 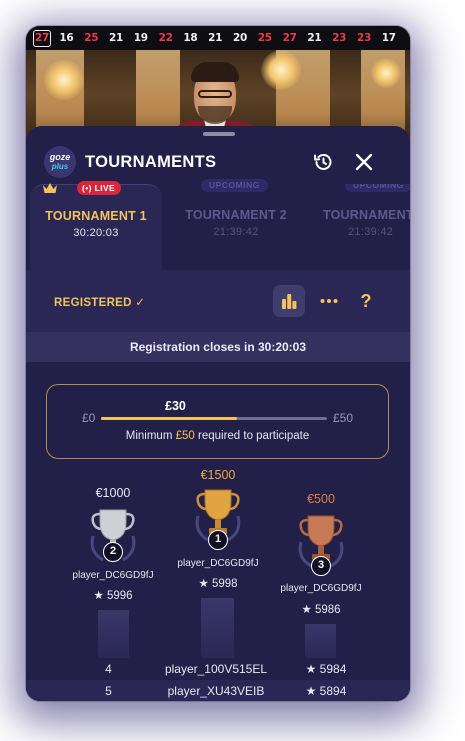 What do you see at coordinates (113, 493) in the screenshot?
I see `prize-rank-2: €1000` at bounding box center [113, 493].